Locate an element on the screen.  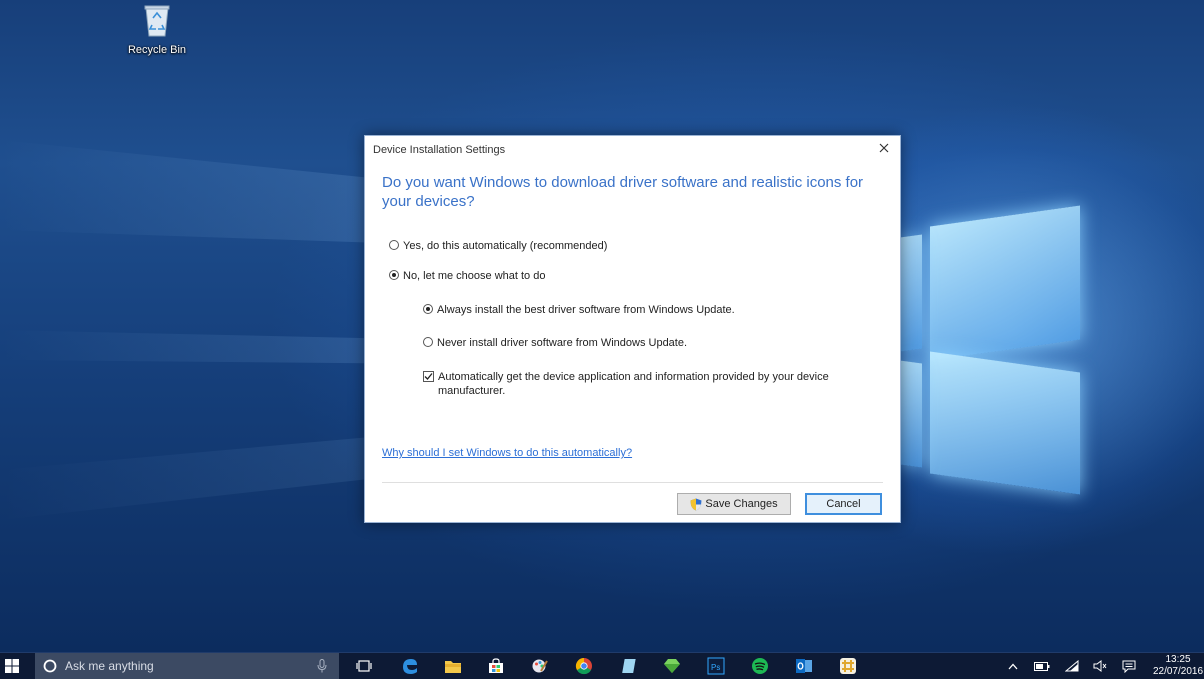
svg-text: Ps is located at coordinates (715, 667).